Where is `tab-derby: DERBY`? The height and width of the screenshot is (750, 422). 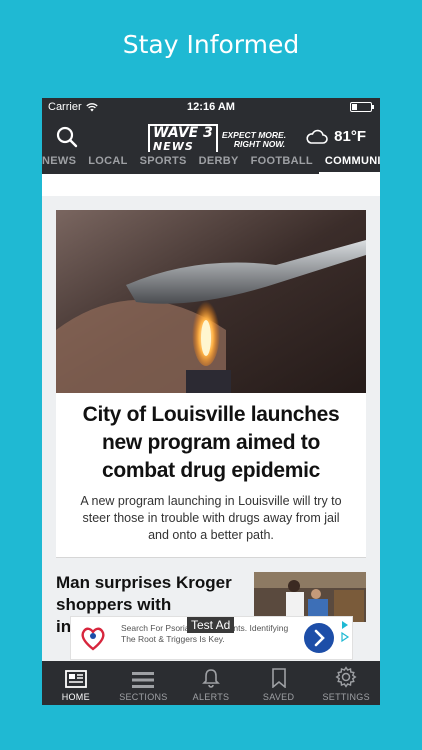
tab-derby: DERBY is located at coordinates (219, 159).